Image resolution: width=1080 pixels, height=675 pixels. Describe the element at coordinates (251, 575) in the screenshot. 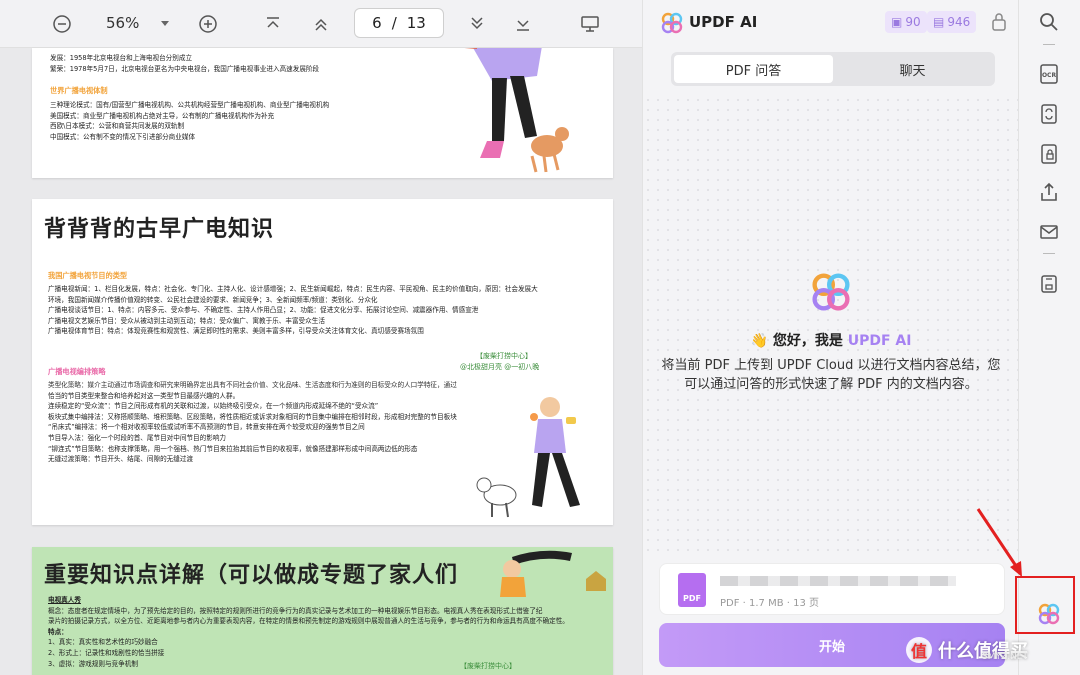

I see `page3-title: 重要知识点详解（可以做成专题了家人们` at that location.